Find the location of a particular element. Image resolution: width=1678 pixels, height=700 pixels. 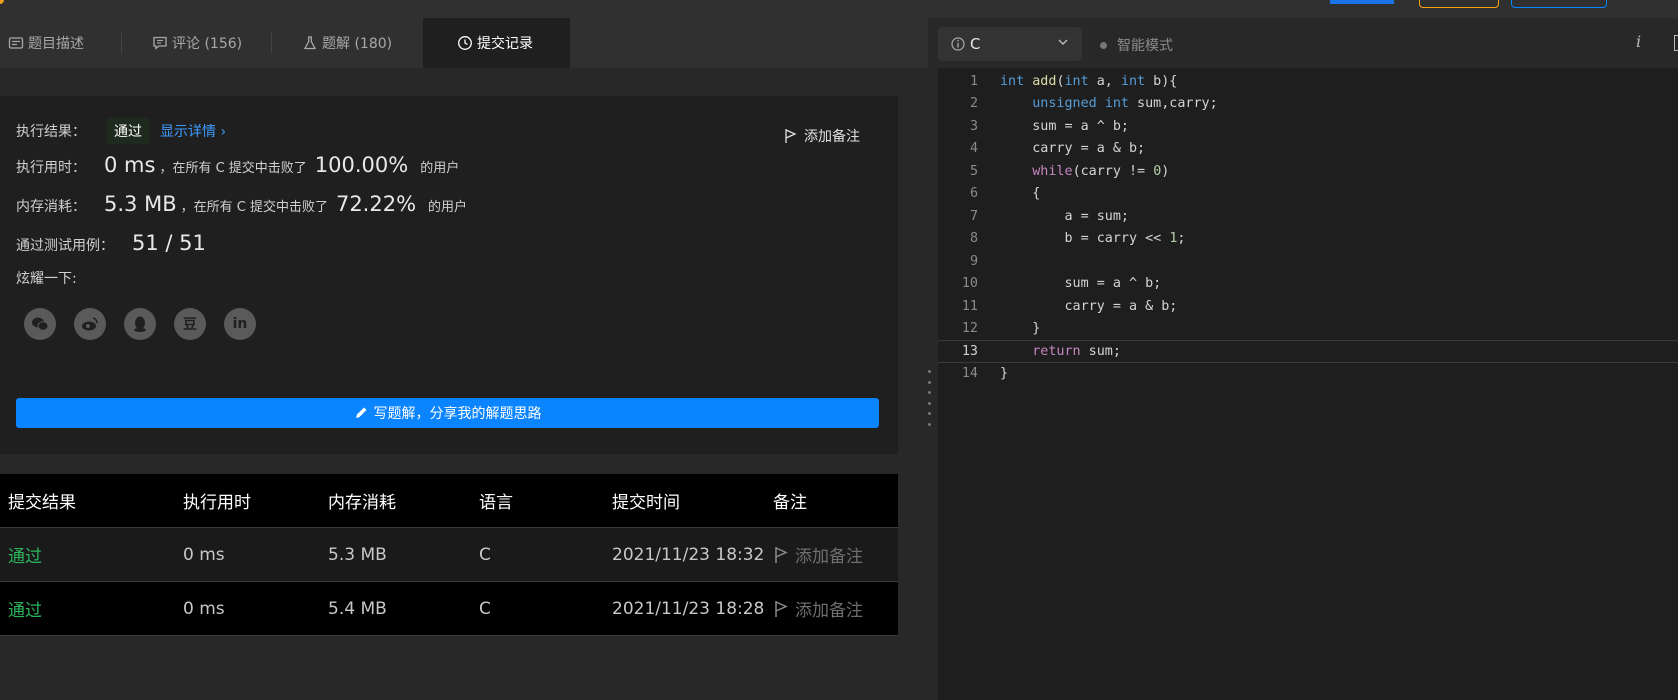

weibo-icon is located at coordinates (90, 324).